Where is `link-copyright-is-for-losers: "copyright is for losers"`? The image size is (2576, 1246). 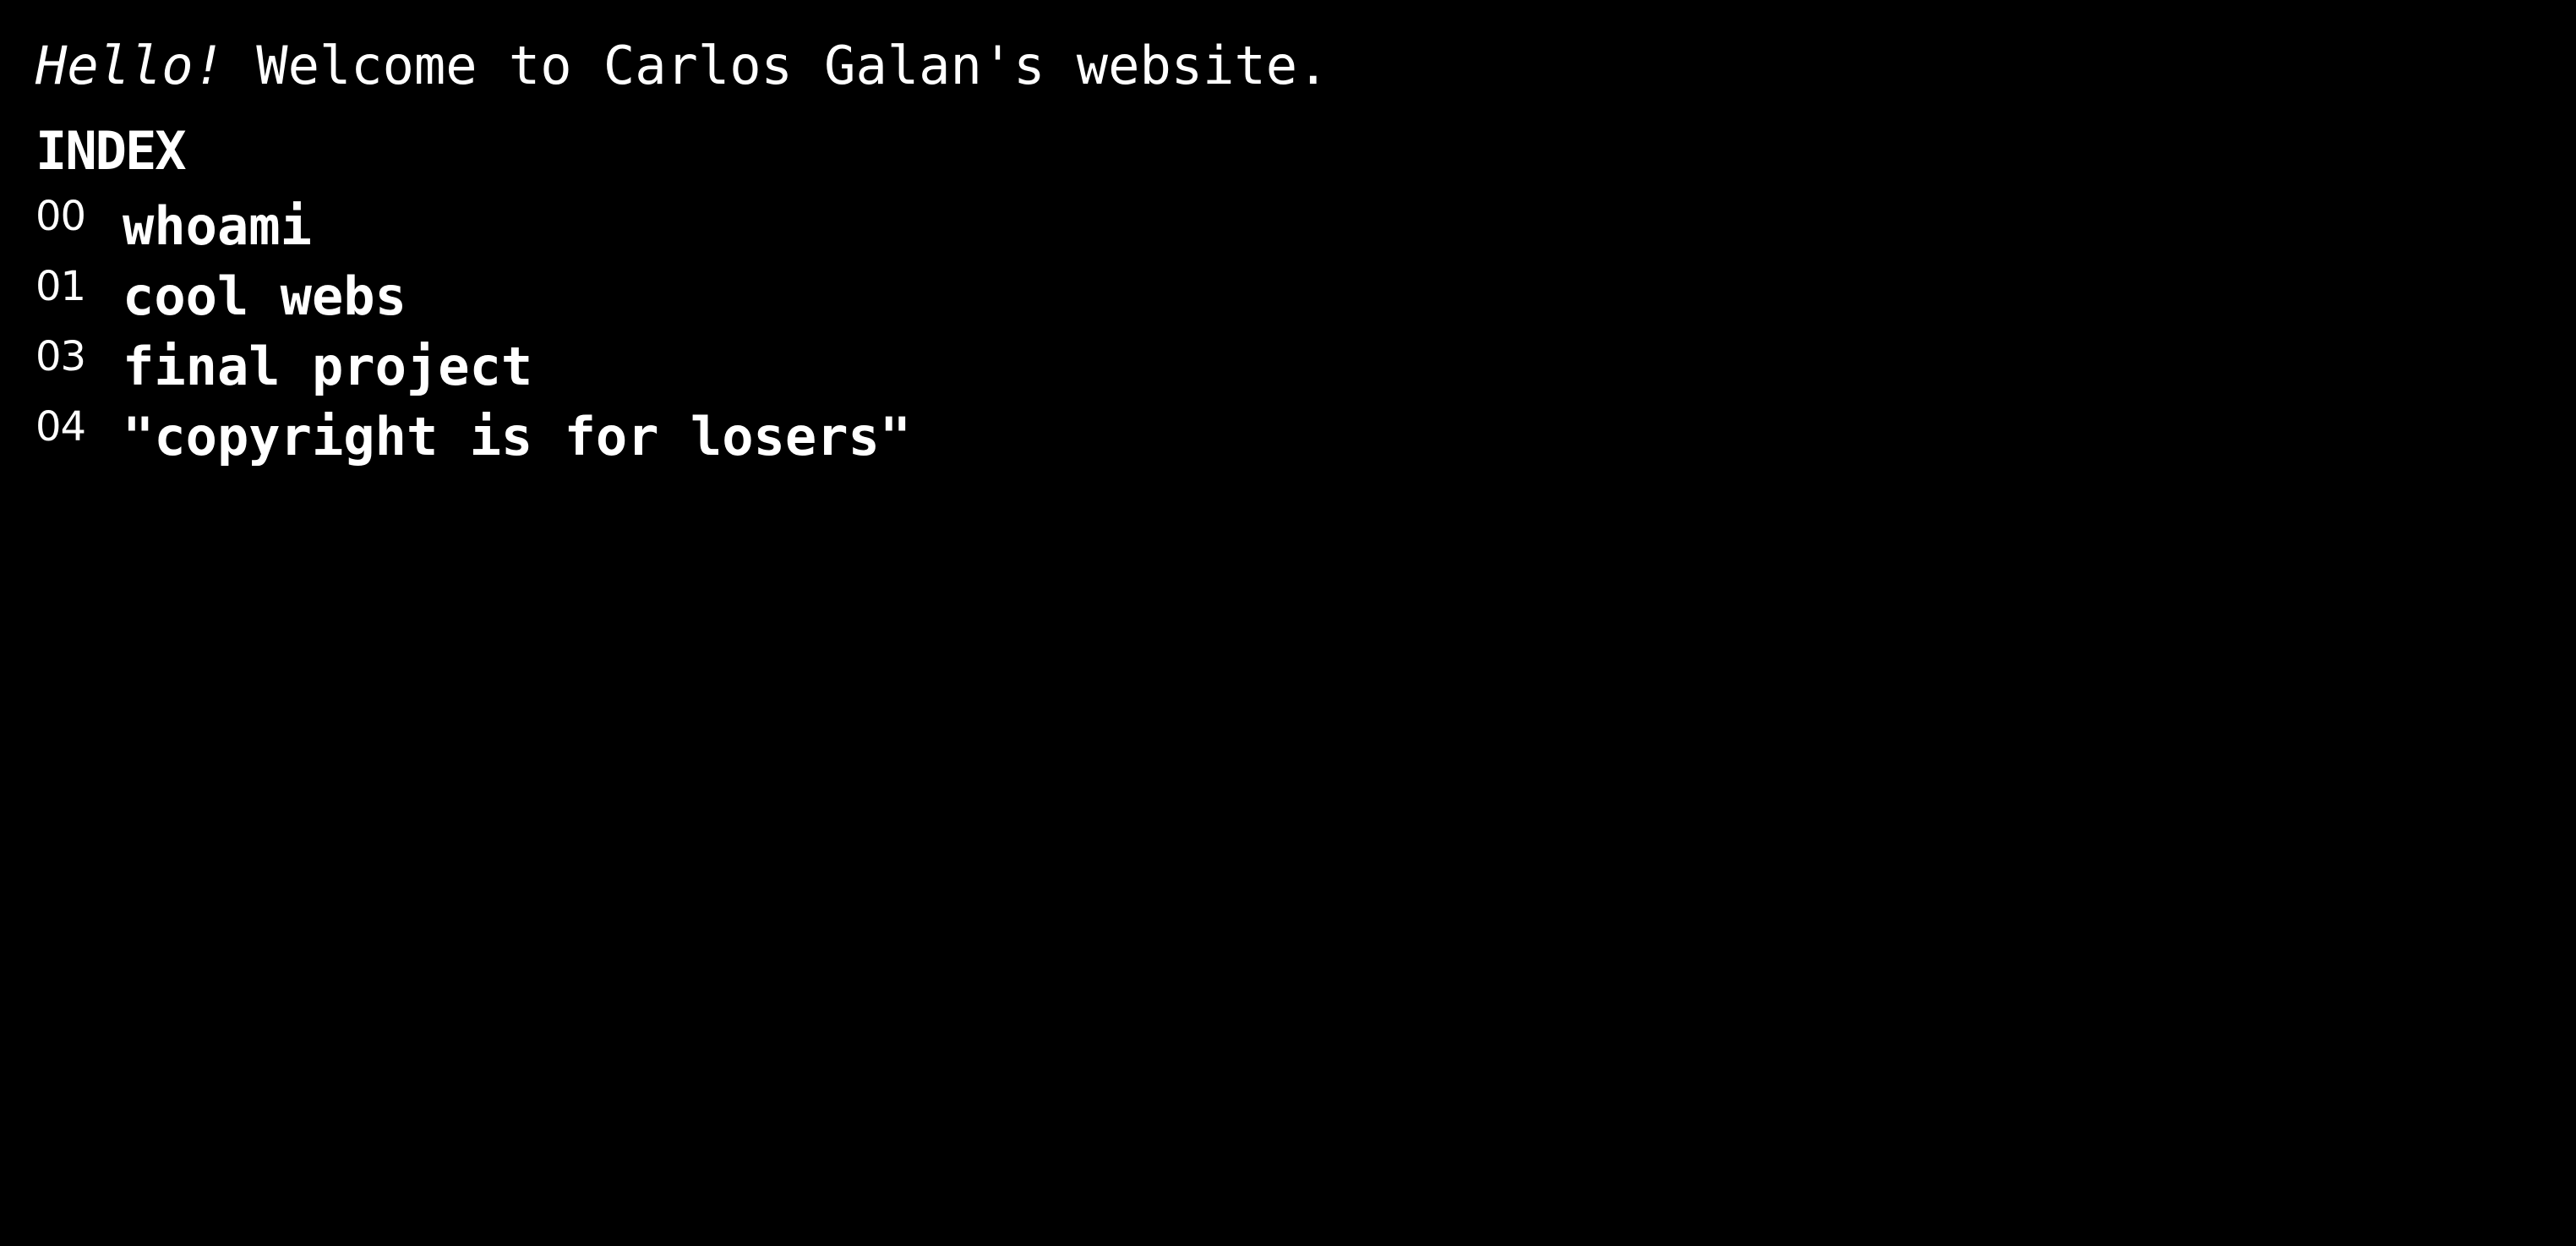
link-copyright-is-for-losers: "copyright is for losers" is located at coordinates (517, 437).